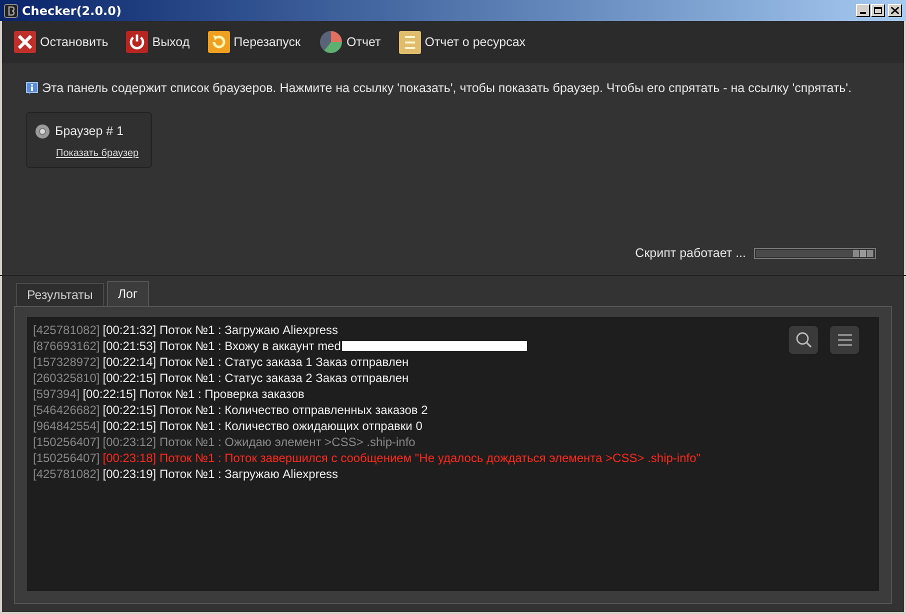 Image resolution: width=906 pixels, height=614 pixels. I want to click on log-message: [00:22:15] Поток №1 : Количество ожидающих отправки 0, so click(262, 426).